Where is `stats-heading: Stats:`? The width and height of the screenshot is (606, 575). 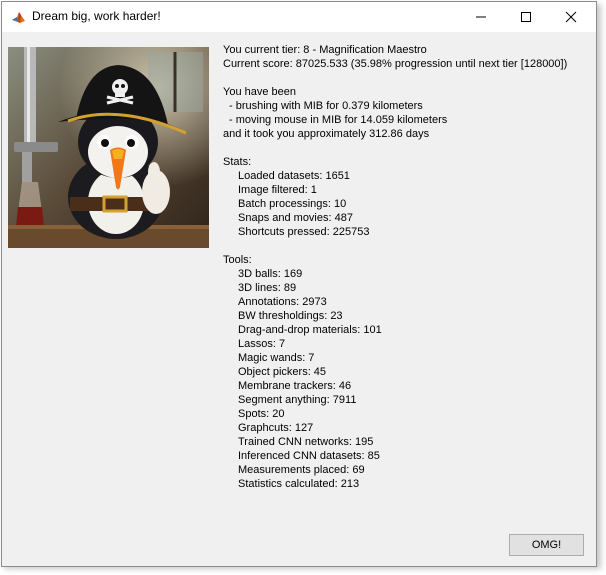 stats-heading: Stats: is located at coordinates (237, 162).